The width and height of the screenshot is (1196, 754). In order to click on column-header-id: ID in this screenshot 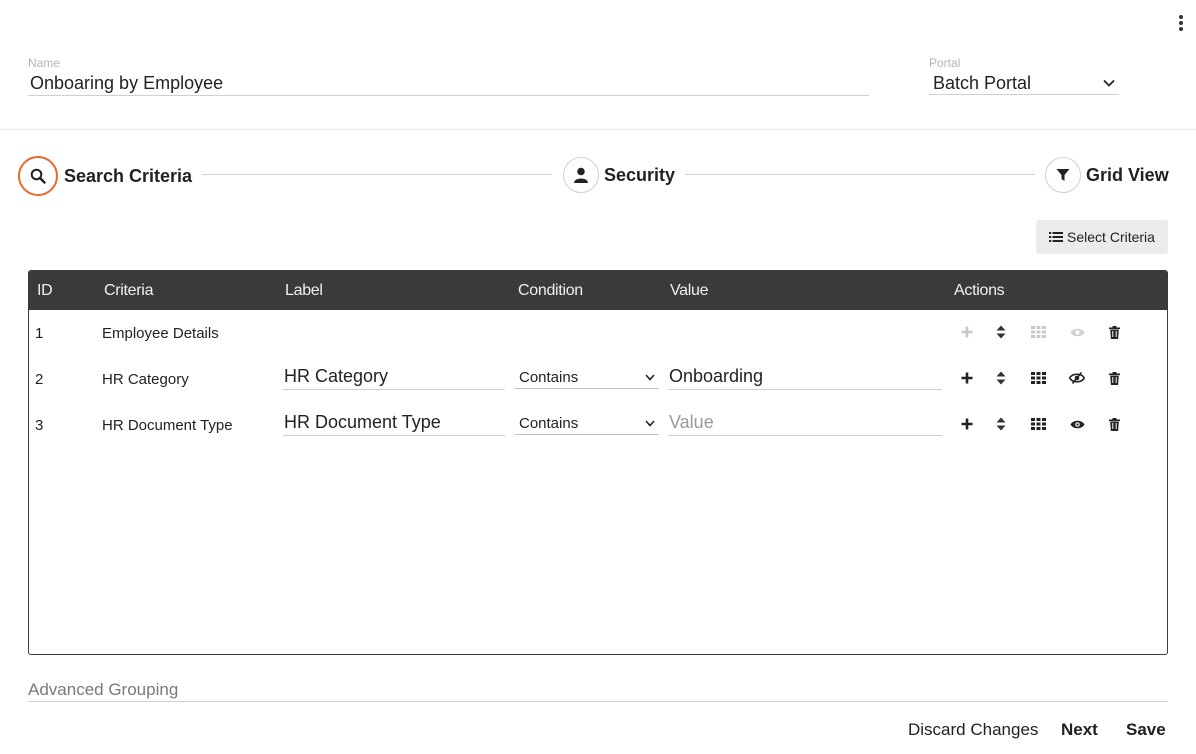, I will do `click(45, 290)`.